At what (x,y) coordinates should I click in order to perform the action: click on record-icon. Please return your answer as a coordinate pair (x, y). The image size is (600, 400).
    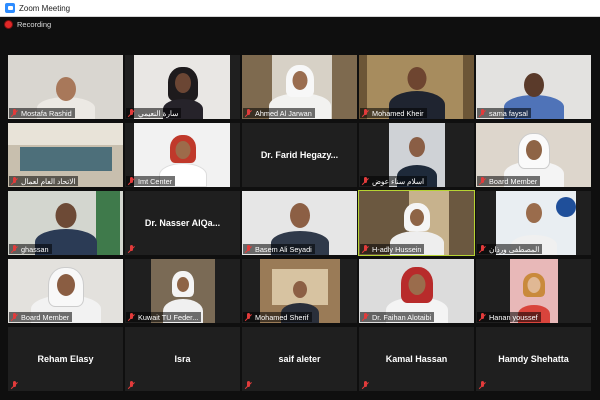
    Looking at the image, I should click on (8, 24).